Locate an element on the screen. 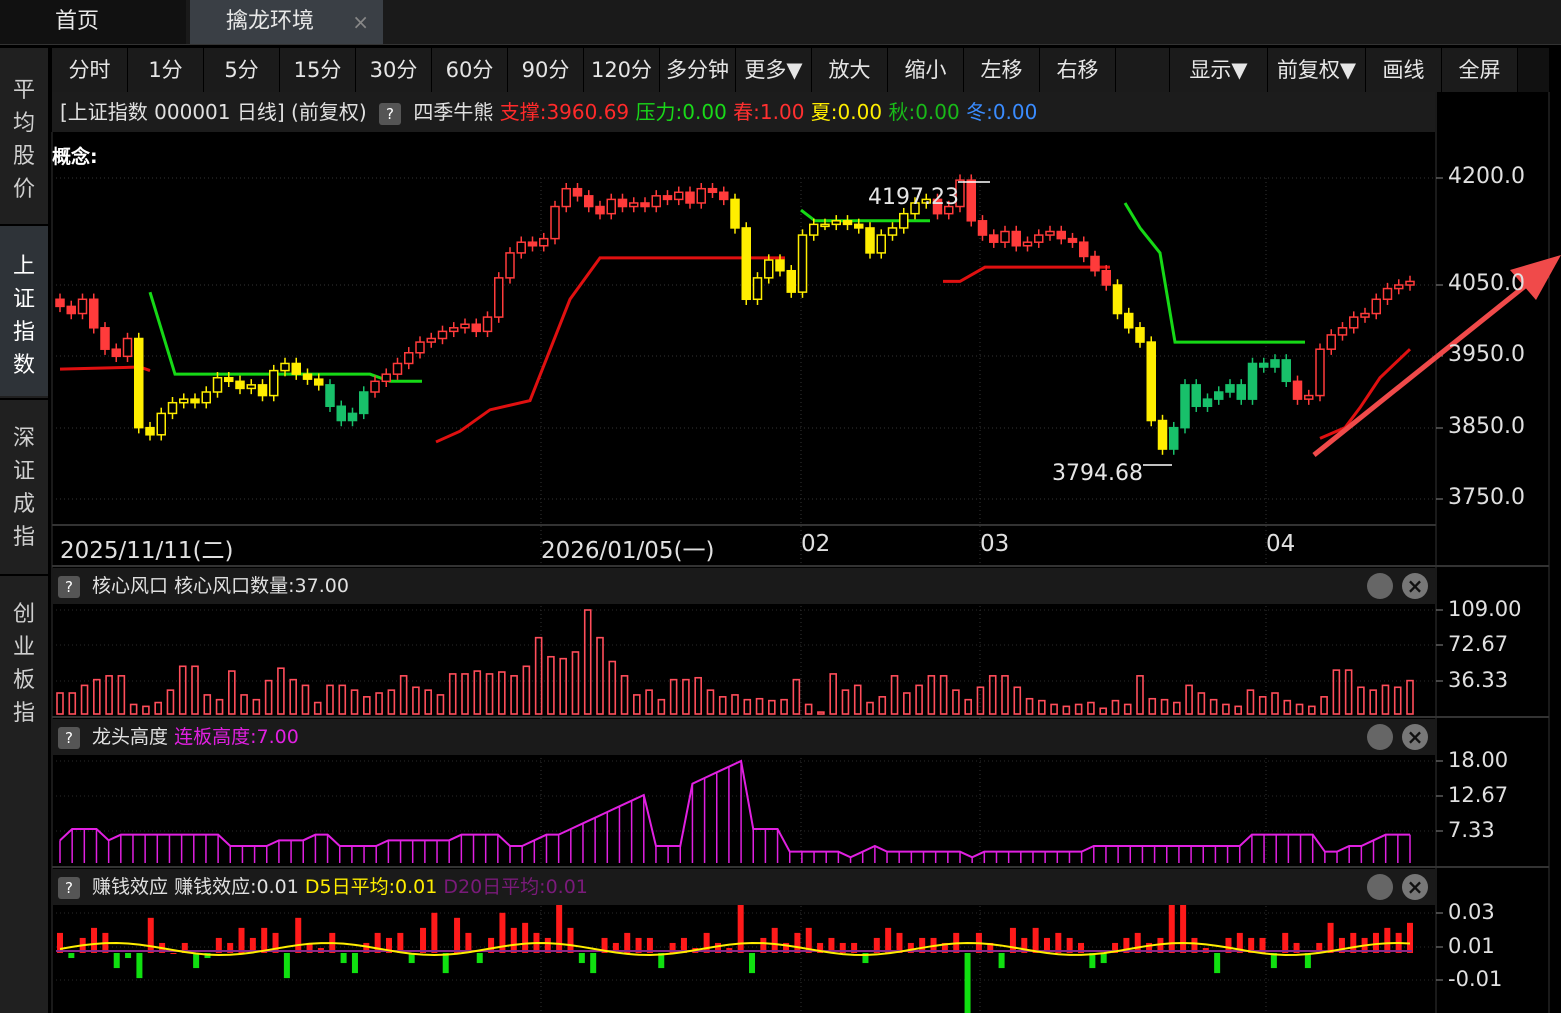 The image size is (1561, 1013). sub-axis-label: 0.03 is located at coordinates (1471, 912).